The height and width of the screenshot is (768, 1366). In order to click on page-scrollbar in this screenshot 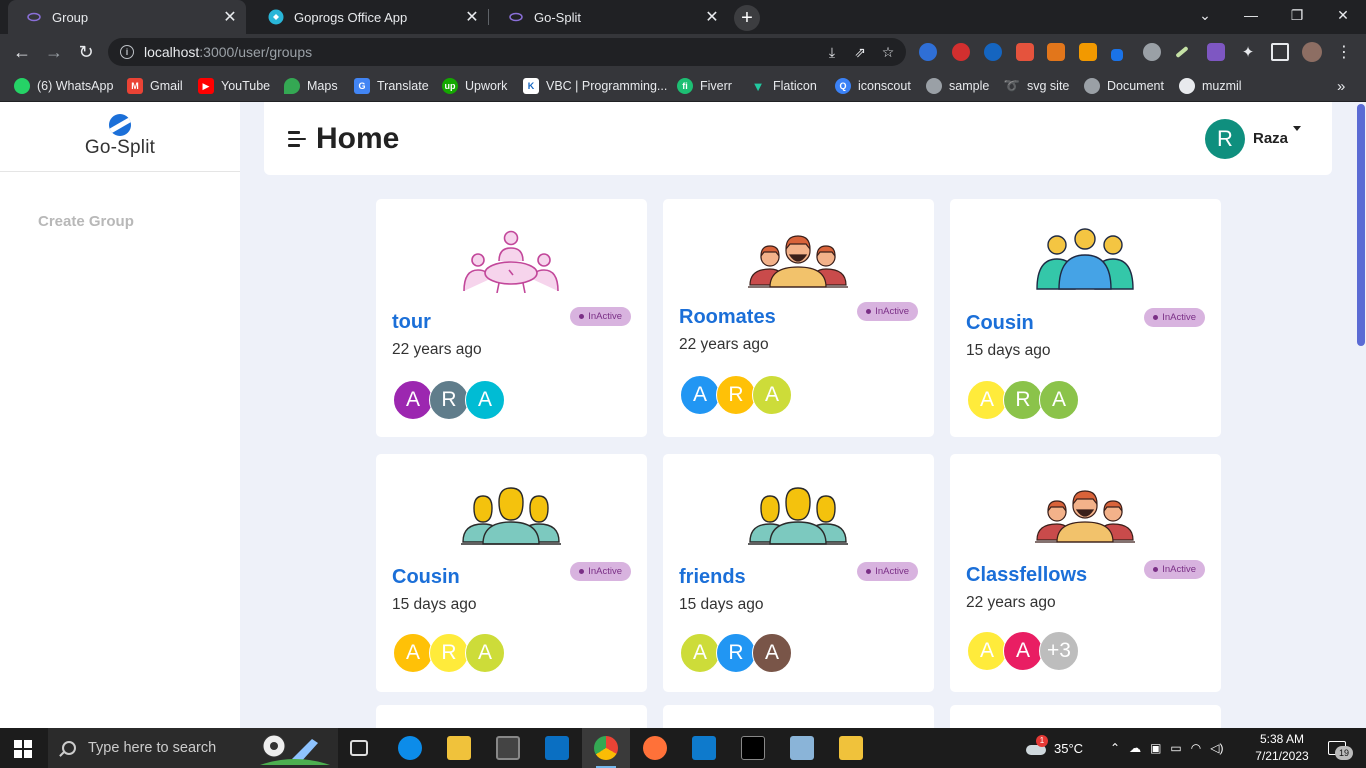, I will do `click(1361, 415)`.